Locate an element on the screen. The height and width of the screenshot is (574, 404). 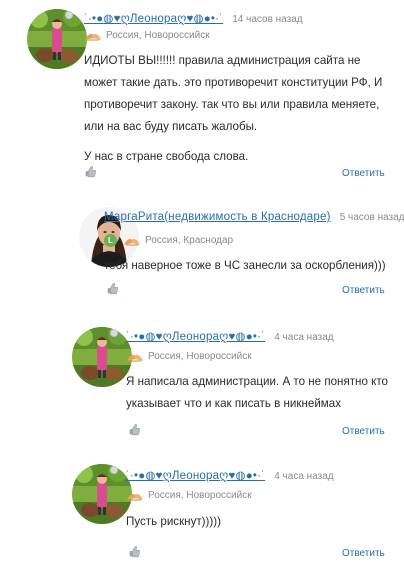
comment-text: Пусть рискнут))))) is located at coordinates (257, 522).